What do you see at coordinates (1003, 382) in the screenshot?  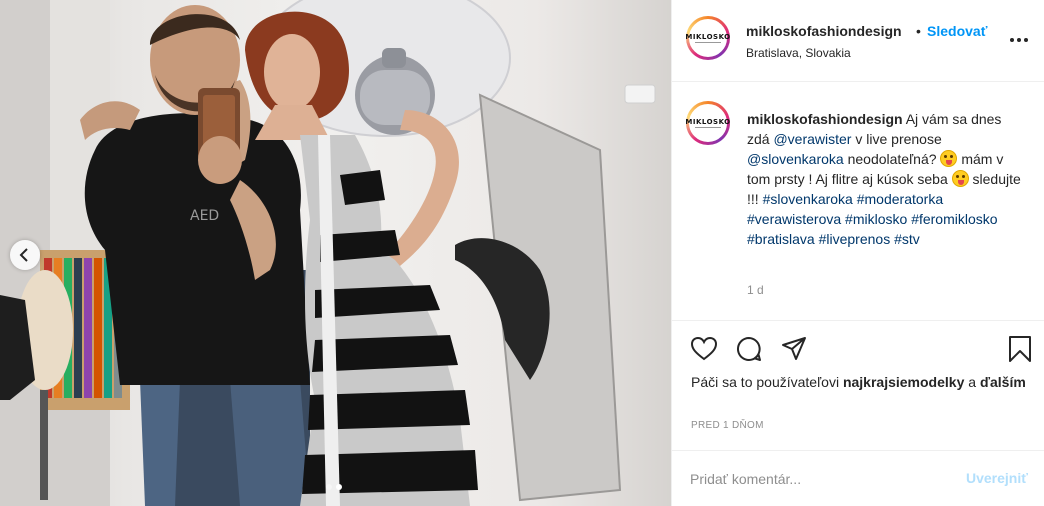 I see `likes-others-link: ďalším` at bounding box center [1003, 382].